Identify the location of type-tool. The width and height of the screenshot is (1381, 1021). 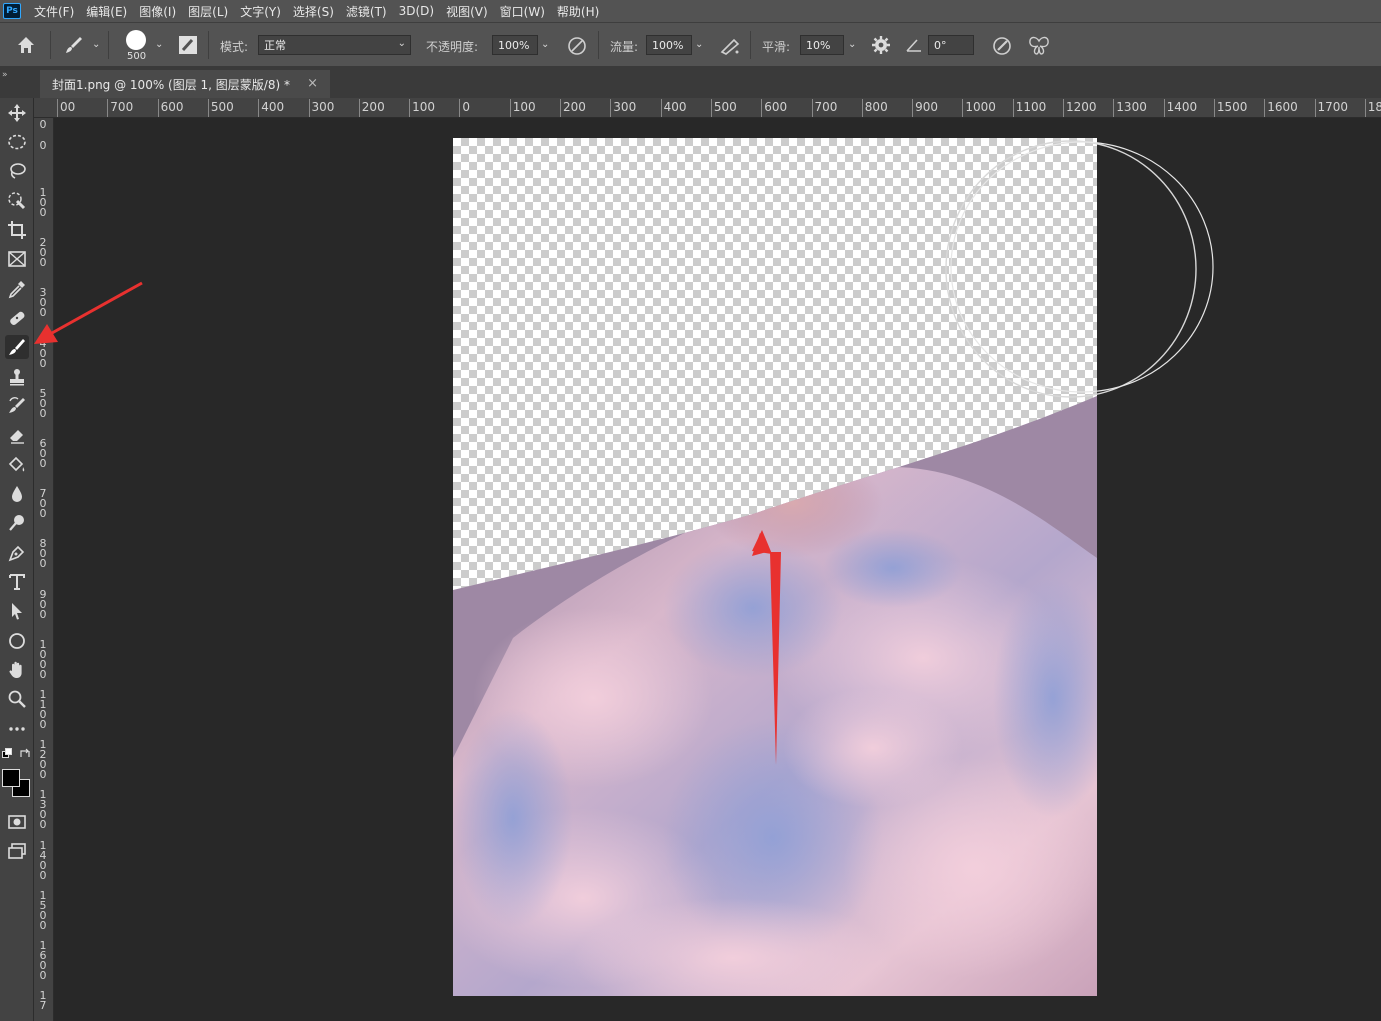
(17, 582).